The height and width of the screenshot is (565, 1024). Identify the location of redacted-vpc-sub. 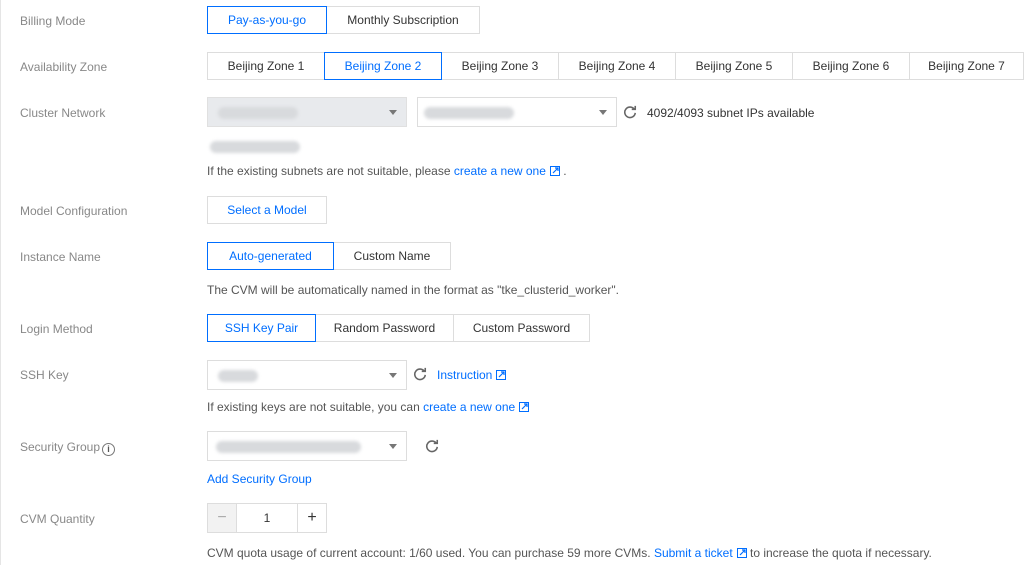
(255, 147).